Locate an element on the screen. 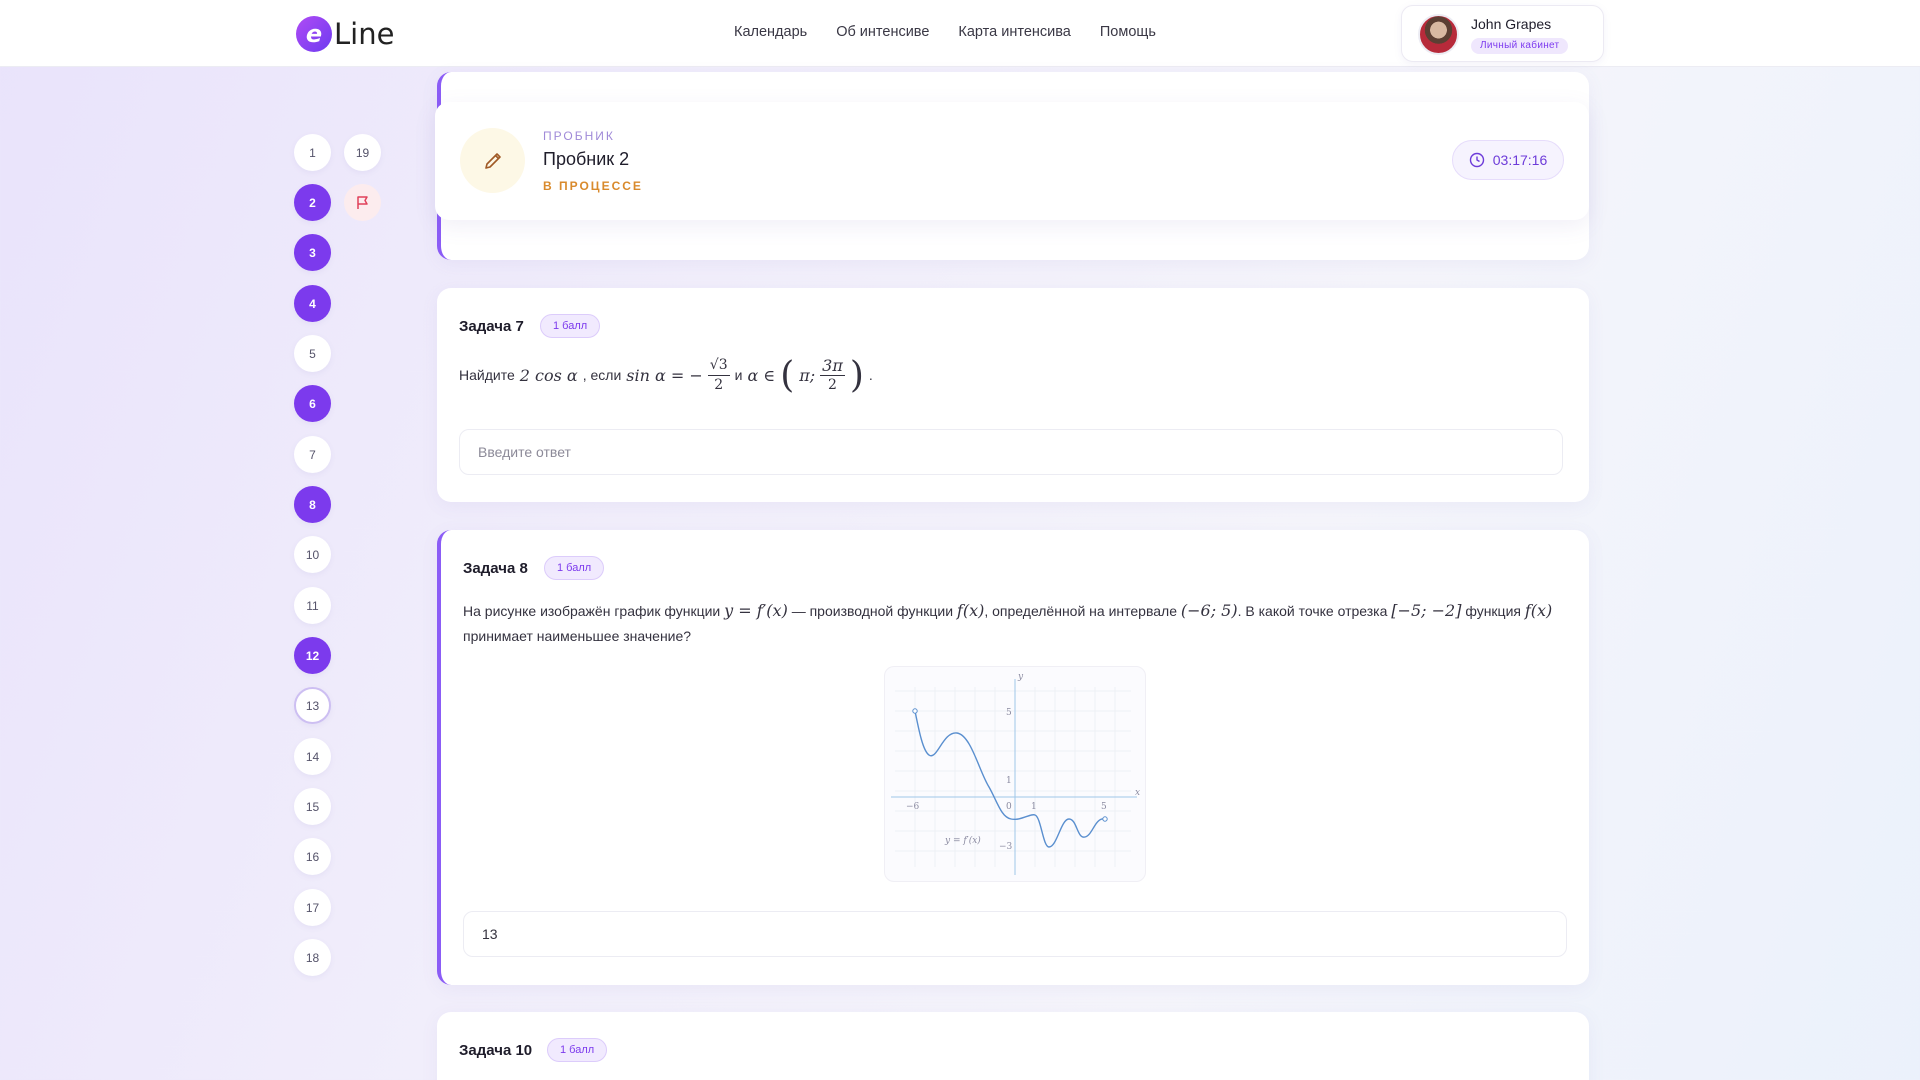 This screenshot has width=1920, height=1080. clock-icon is located at coordinates (1476, 160).